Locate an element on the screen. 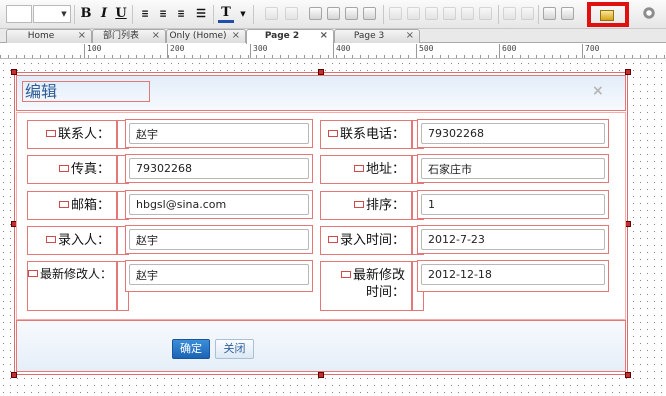  tab-home: Home × is located at coordinates (49, 36).